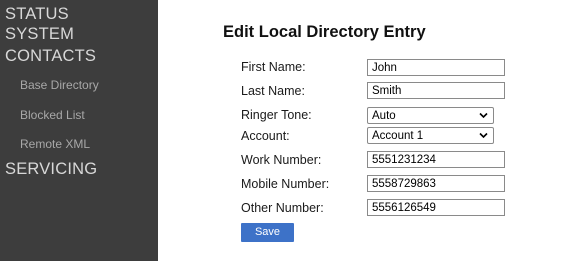 Image resolution: width=575 pixels, height=261 pixels. I want to click on work-number-label: Work Number:, so click(281, 160).